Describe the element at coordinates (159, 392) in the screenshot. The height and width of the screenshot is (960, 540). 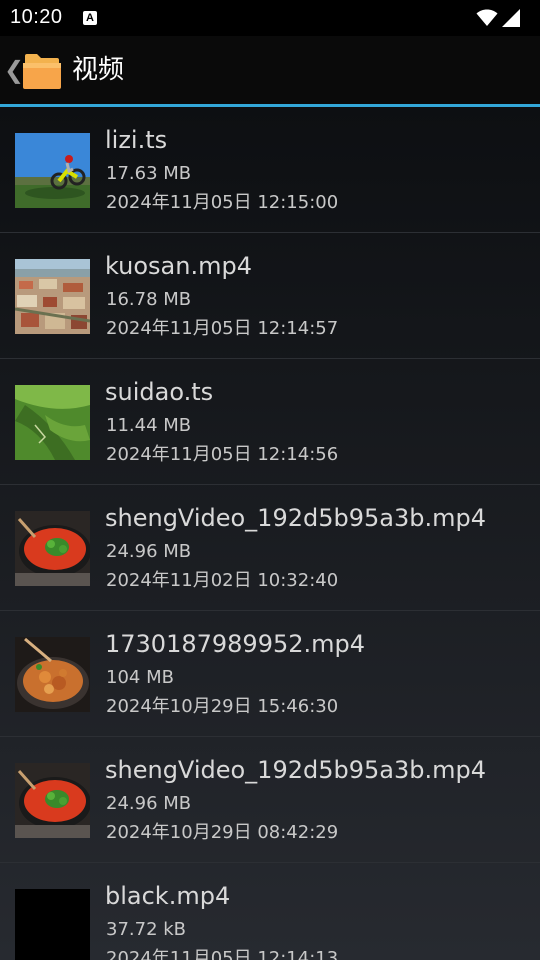
I see `file-name: suidao.ts` at that location.